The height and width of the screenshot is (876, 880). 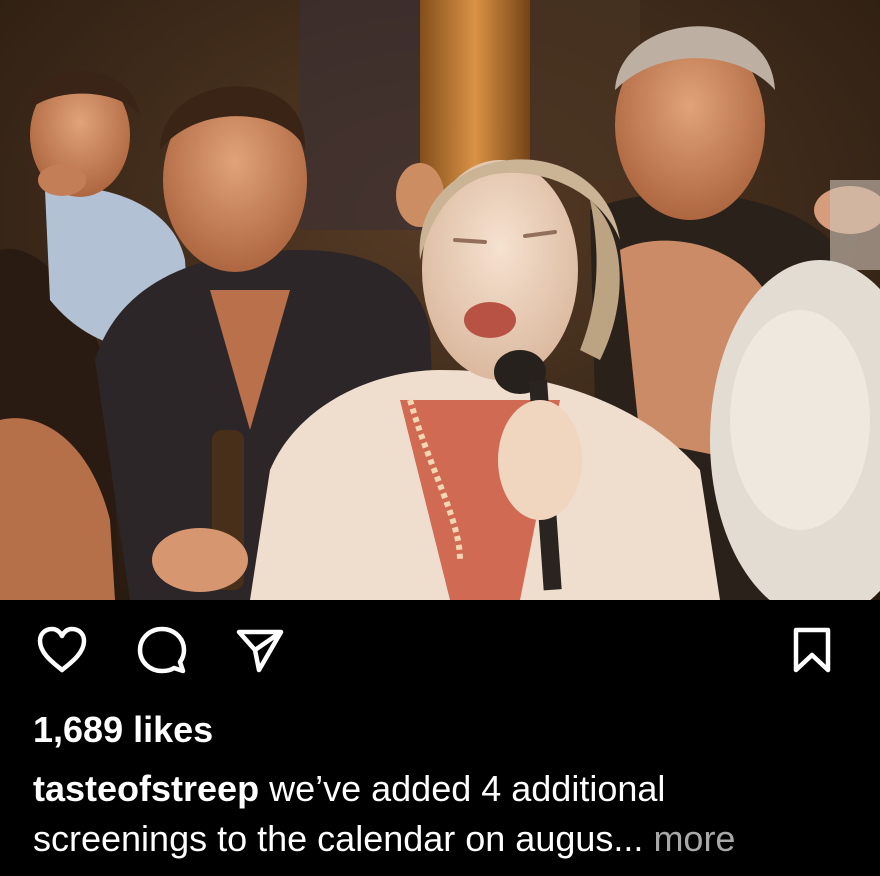 What do you see at coordinates (812, 650) in the screenshot?
I see `bookmark-outline-icon` at bounding box center [812, 650].